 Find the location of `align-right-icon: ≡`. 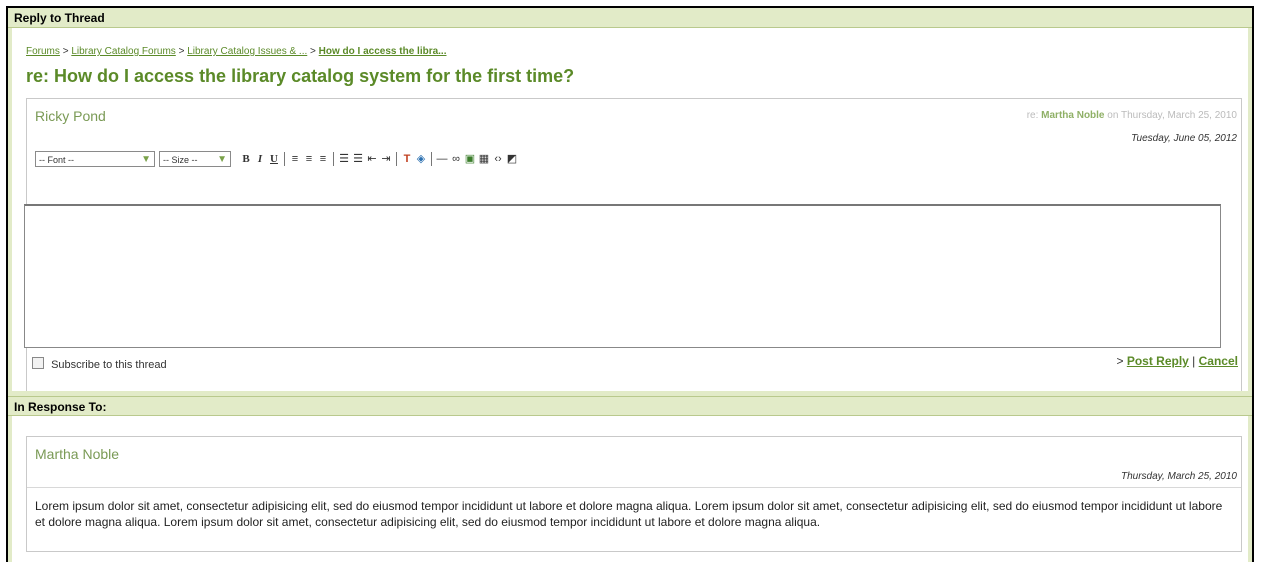

align-right-icon: ≡ is located at coordinates (323, 159).